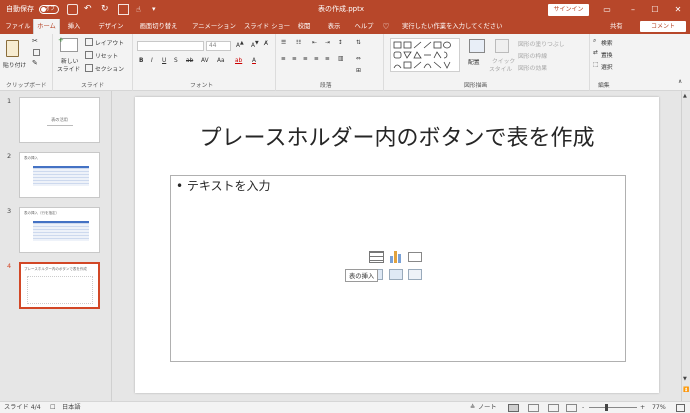 The image size is (690, 413). Describe the element at coordinates (607, 42) in the screenshot. I see `find-button: 検索` at that location.